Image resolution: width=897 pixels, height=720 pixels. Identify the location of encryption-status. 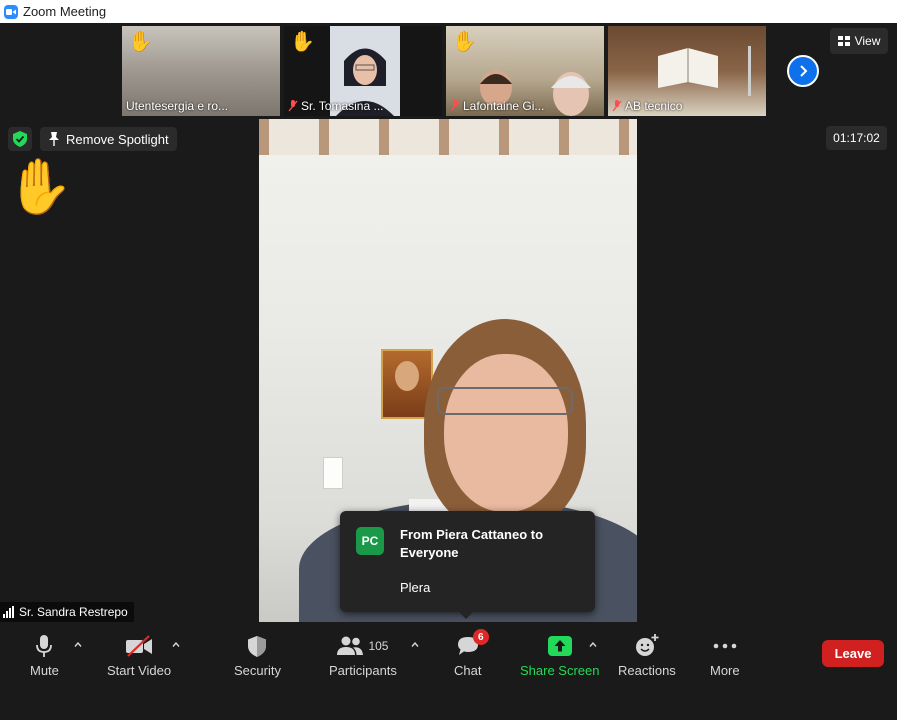
(20, 139).